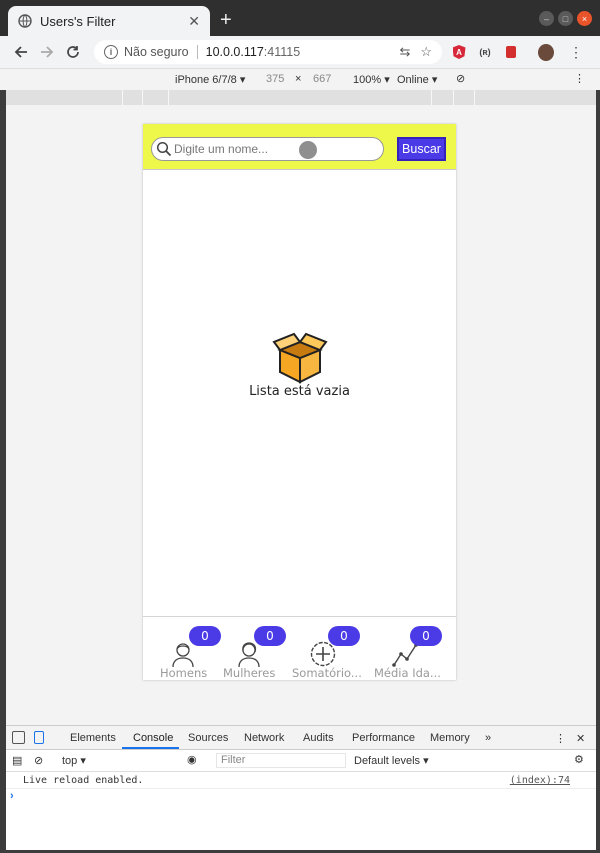 The width and height of the screenshot is (600, 853). I want to click on empty-state: Lista está vazia, so click(299, 365).